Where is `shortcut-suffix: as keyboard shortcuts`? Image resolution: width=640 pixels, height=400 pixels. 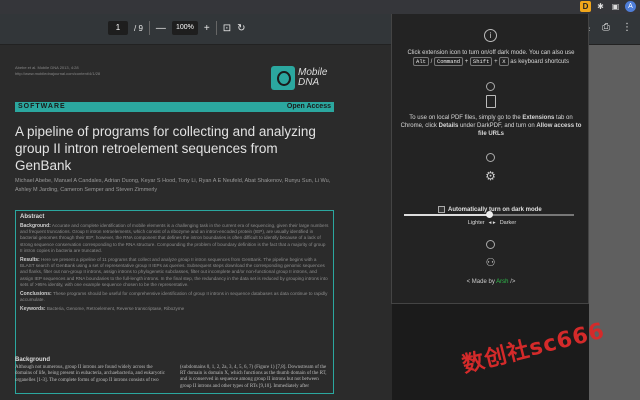 shortcut-suffix: as keyboard shortcuts is located at coordinates (539, 62).